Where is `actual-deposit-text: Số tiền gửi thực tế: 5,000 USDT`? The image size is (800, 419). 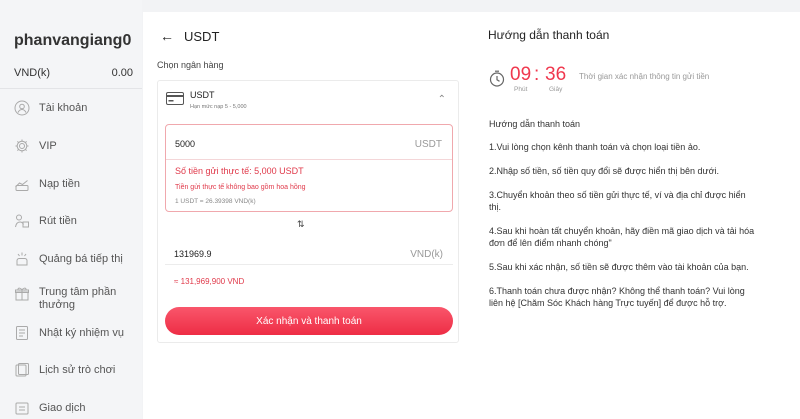
actual-deposit-text: Số tiền gửi thực tế: 5,000 USDT is located at coordinates (239, 171).